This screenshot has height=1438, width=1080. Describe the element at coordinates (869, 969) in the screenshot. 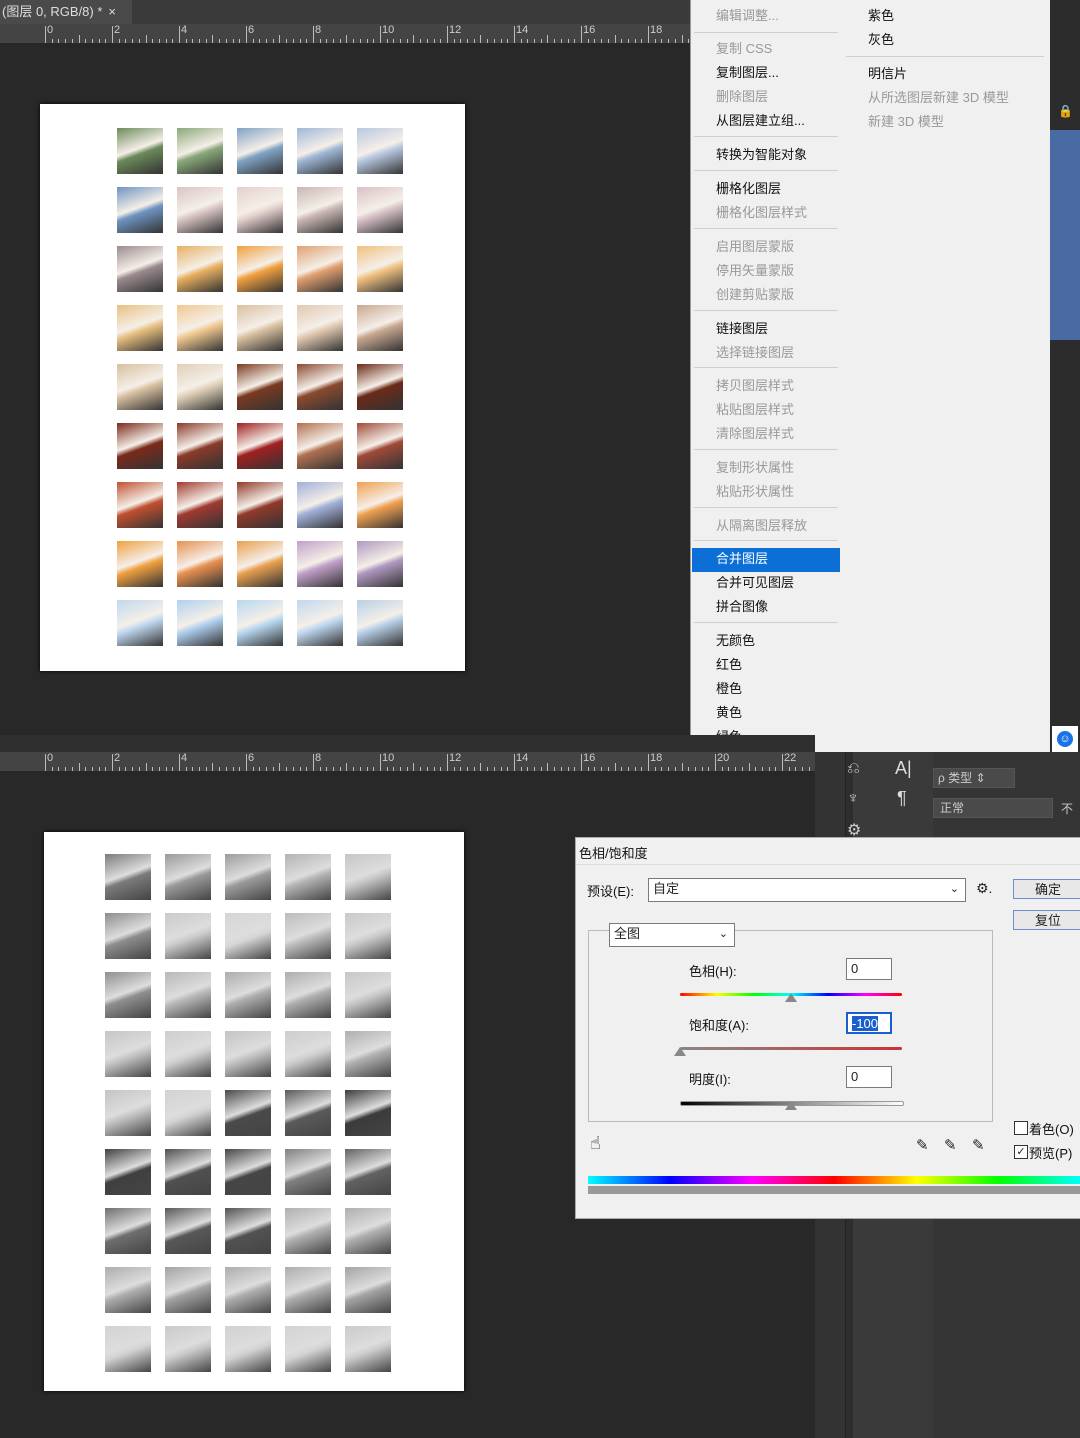

I see `hue-input: 0` at that location.